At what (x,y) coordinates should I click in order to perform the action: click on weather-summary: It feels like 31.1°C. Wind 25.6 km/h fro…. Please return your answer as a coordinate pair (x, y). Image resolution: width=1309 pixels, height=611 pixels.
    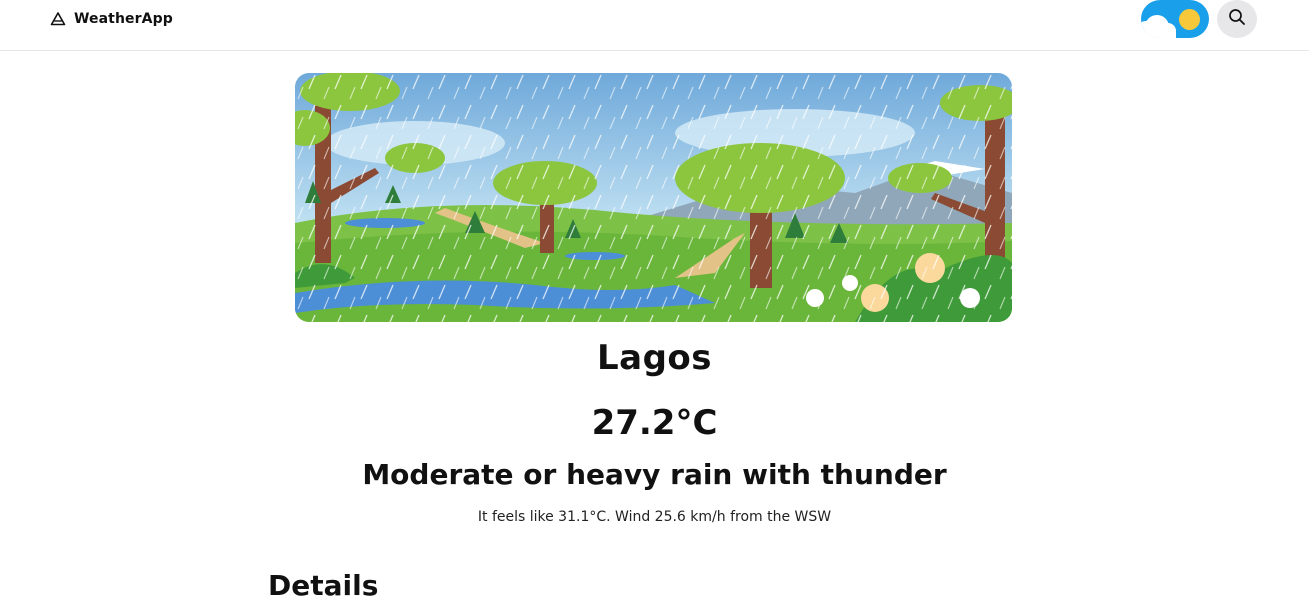
    Looking at the image, I should click on (654, 517).